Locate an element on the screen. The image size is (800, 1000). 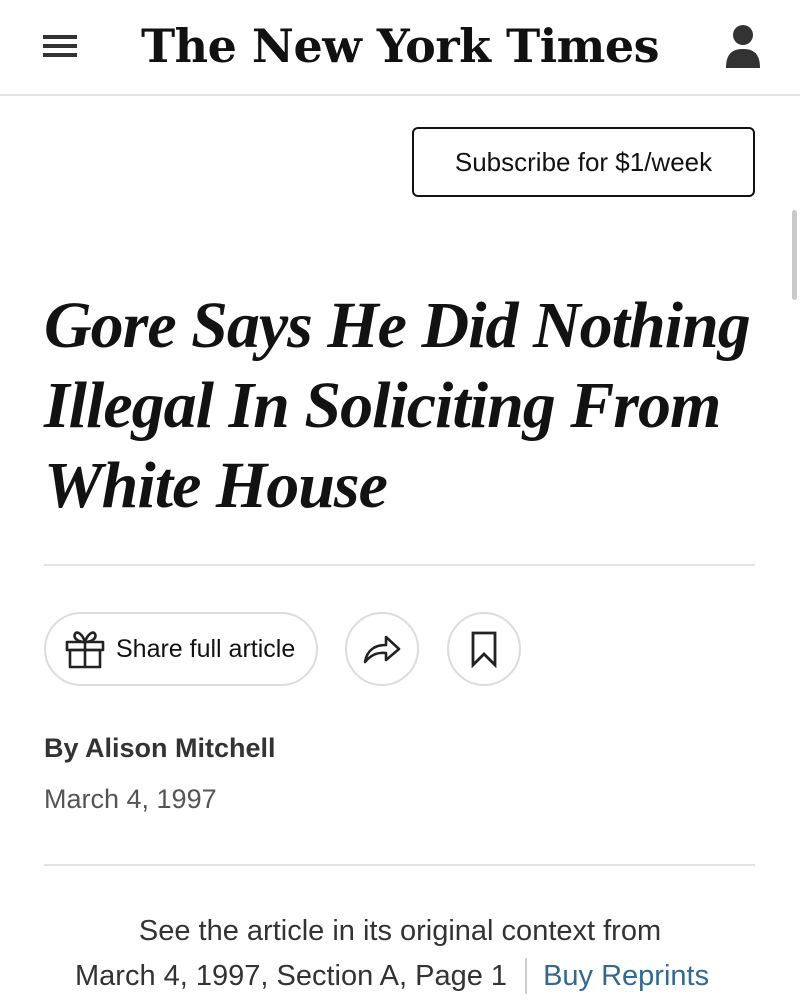
account-button is located at coordinates (743, 46).